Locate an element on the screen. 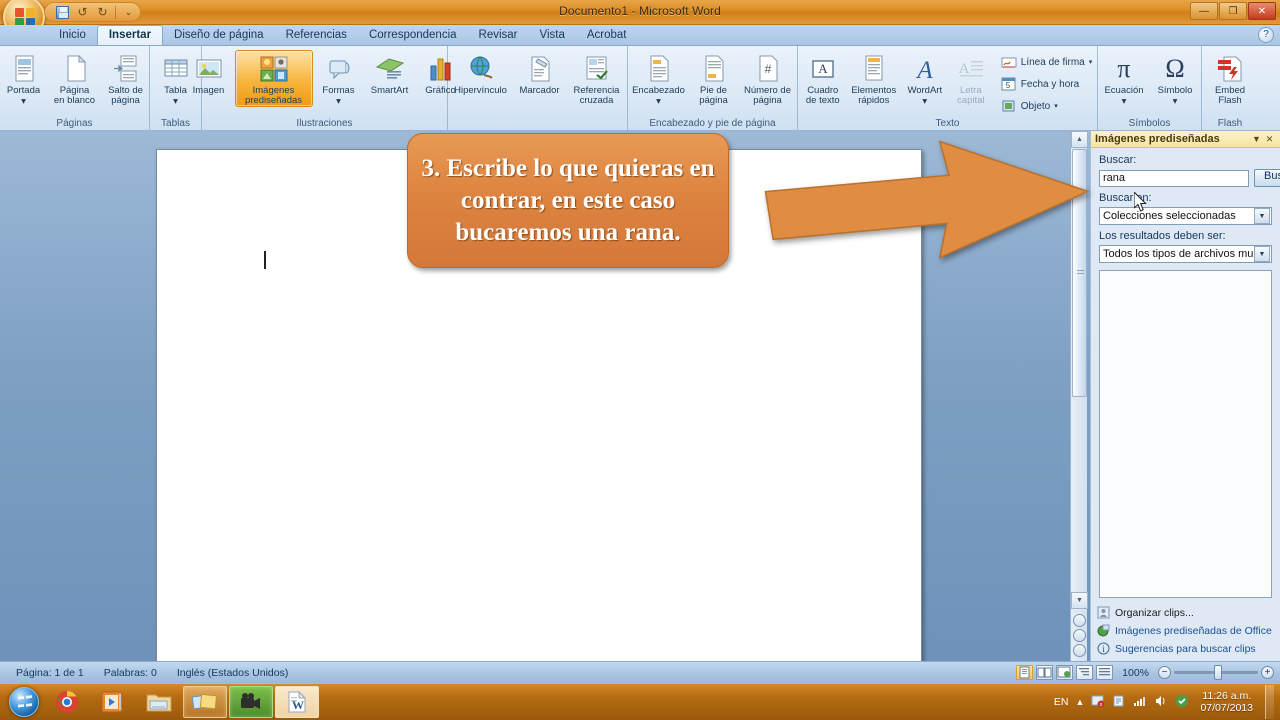  zoom-slider is located at coordinates (1216, 672).